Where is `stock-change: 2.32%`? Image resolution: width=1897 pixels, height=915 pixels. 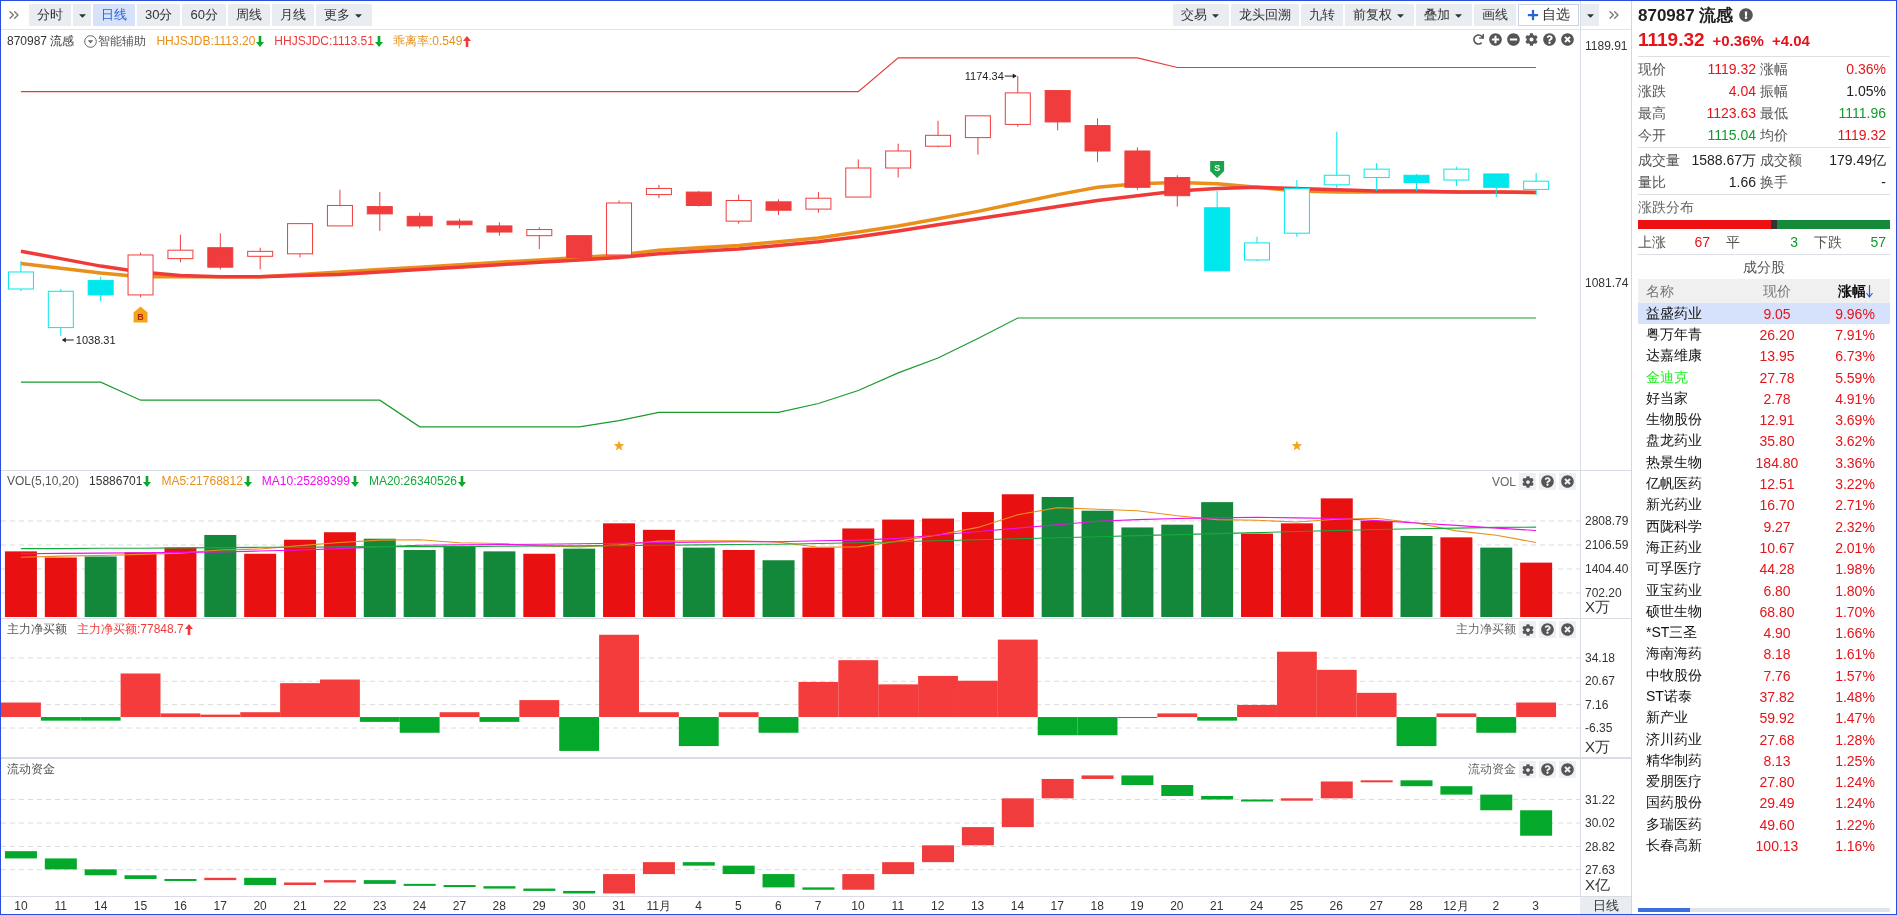 stock-change: 2.32% is located at coordinates (1855, 526).